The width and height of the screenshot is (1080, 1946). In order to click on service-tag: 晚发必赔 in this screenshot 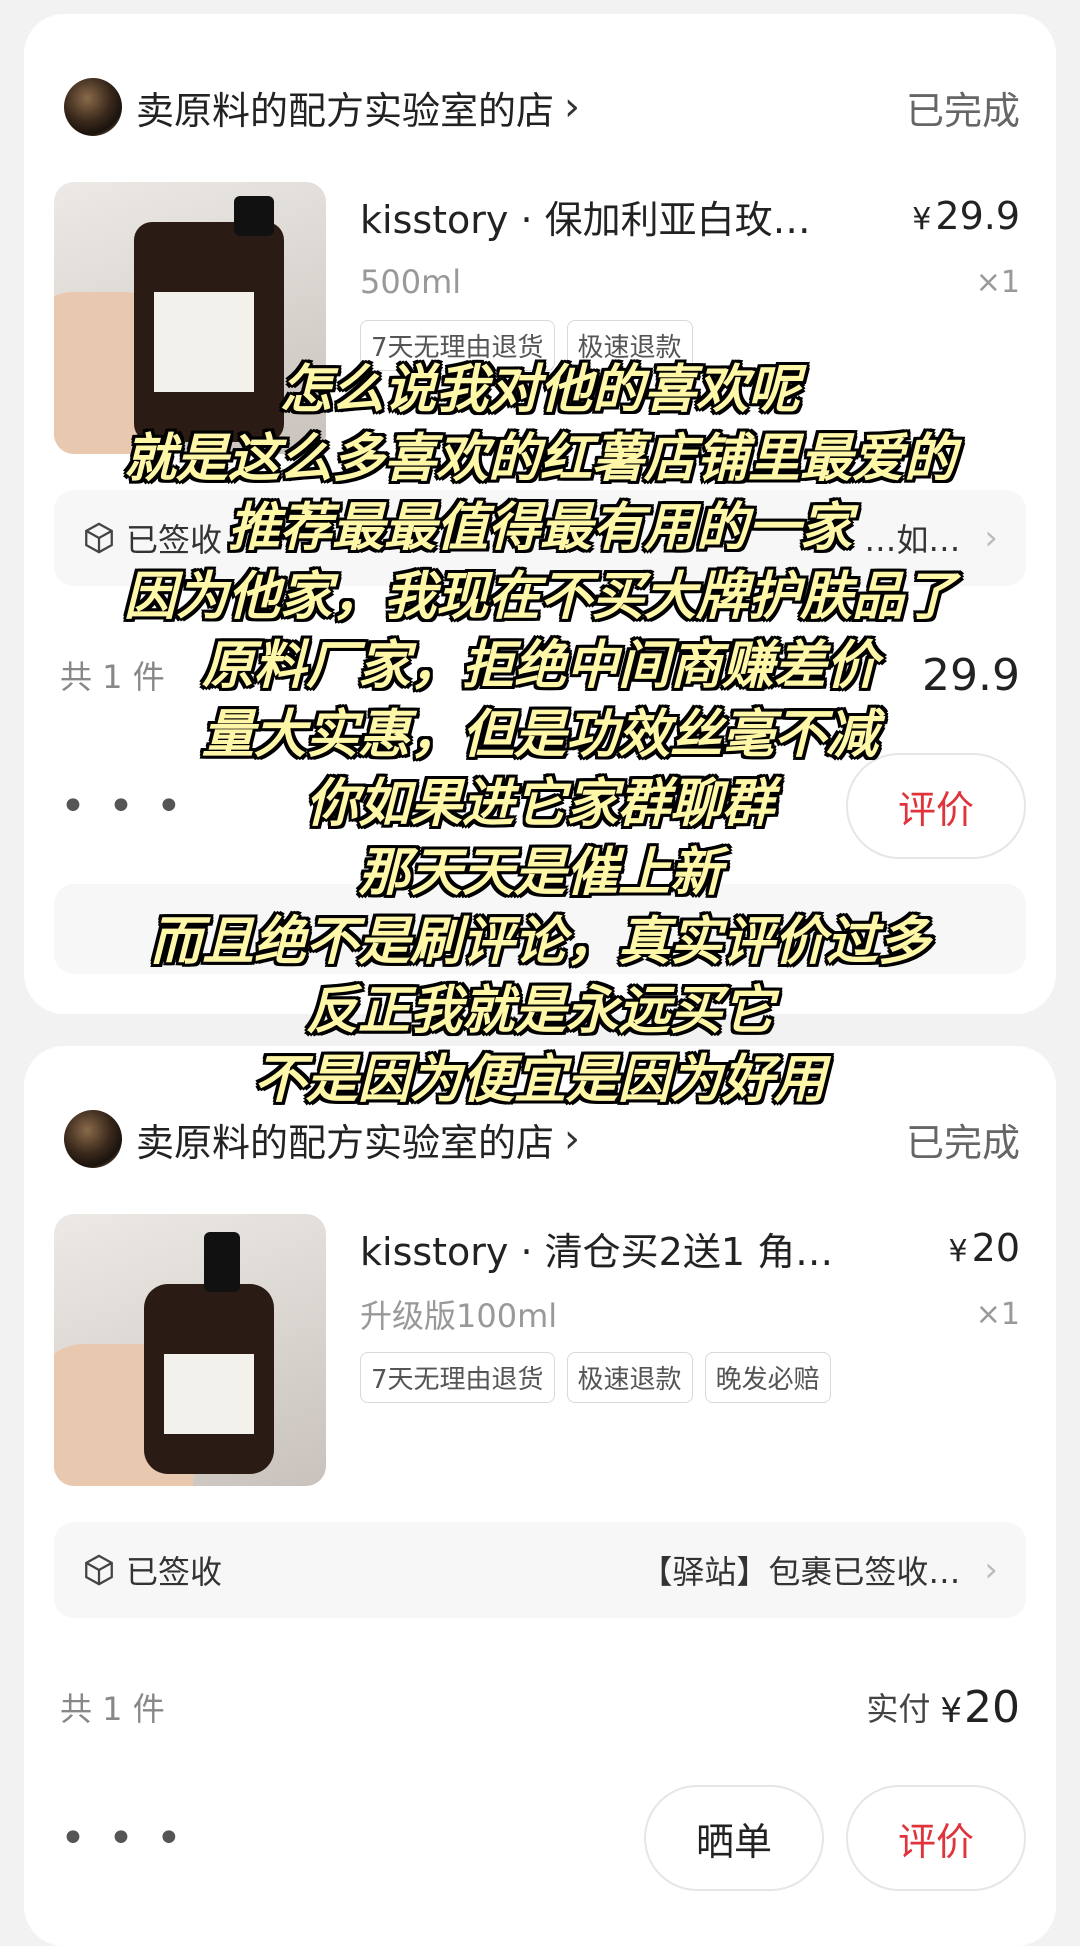, I will do `click(767, 1377)`.